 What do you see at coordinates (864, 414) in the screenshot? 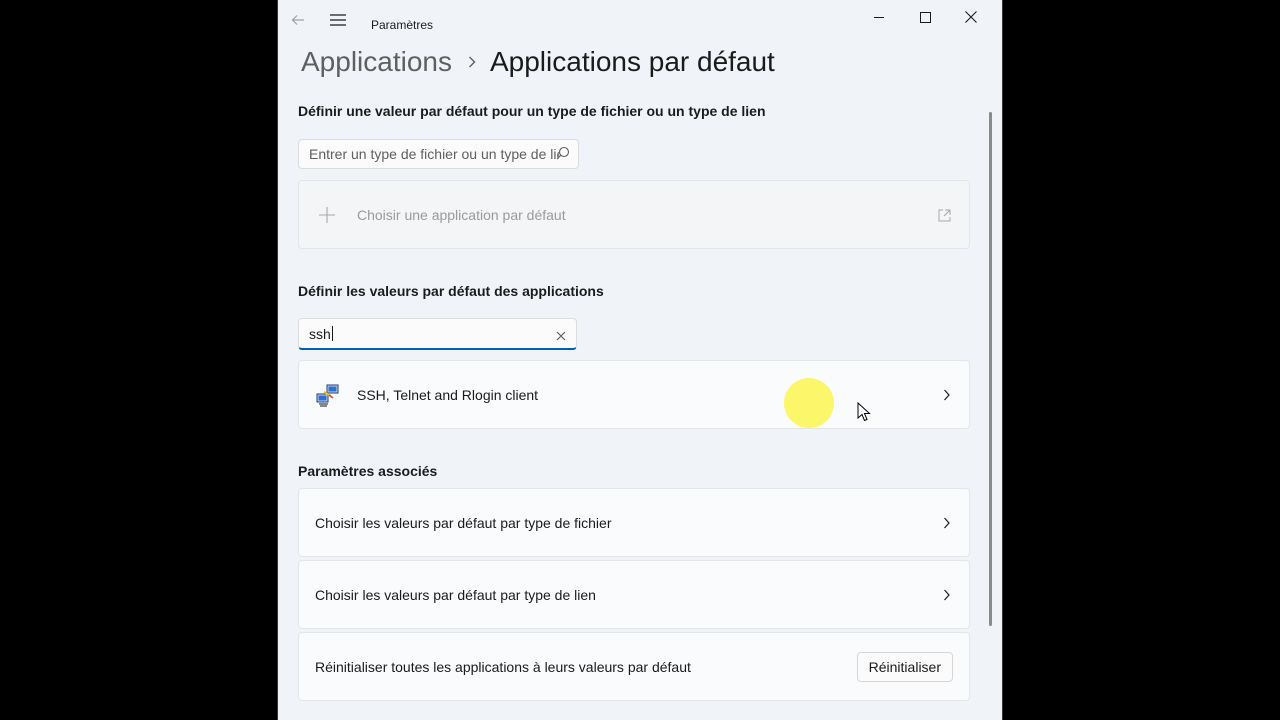
I see `mouse-pointer-icon` at bounding box center [864, 414].